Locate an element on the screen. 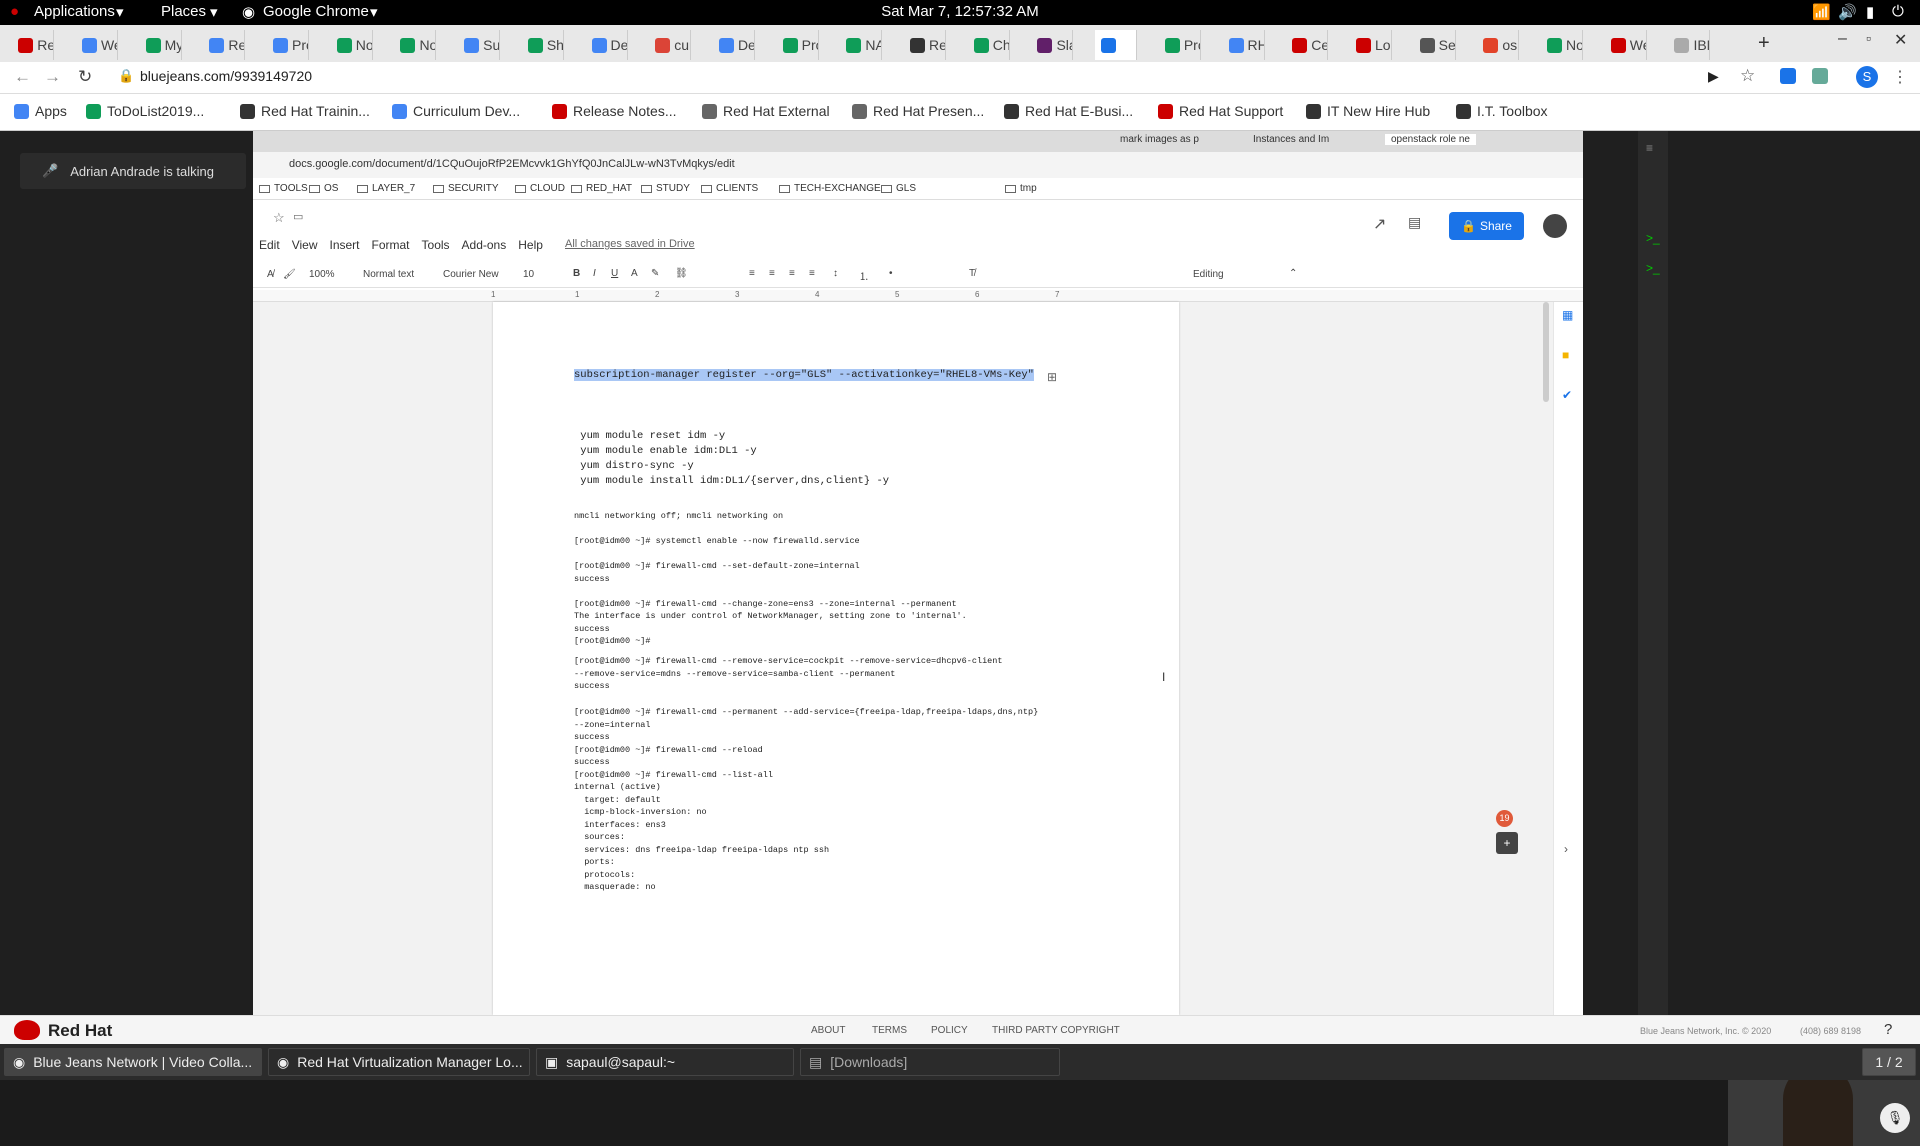 The width and height of the screenshot is (1920, 1146). bulleted-list-icon: • is located at coordinates (891, 273).